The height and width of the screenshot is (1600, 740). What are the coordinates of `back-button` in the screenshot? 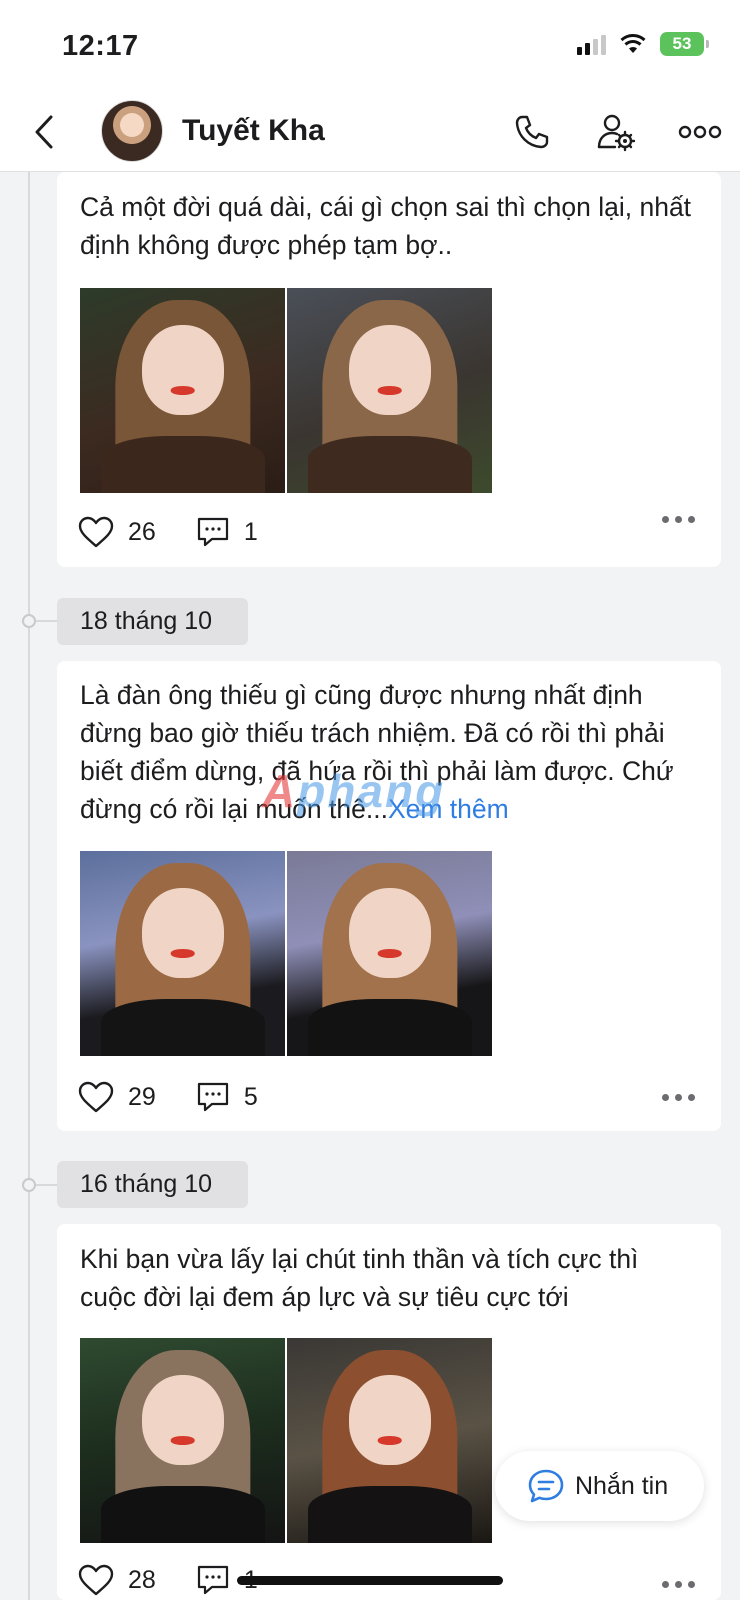 It's located at (44, 132).